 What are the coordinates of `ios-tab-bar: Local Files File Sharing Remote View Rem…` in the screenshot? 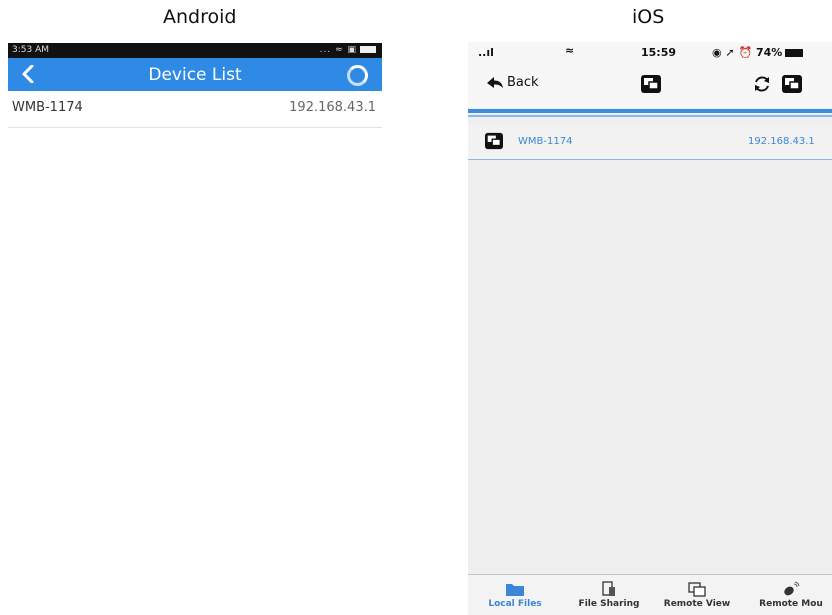 It's located at (650, 594).